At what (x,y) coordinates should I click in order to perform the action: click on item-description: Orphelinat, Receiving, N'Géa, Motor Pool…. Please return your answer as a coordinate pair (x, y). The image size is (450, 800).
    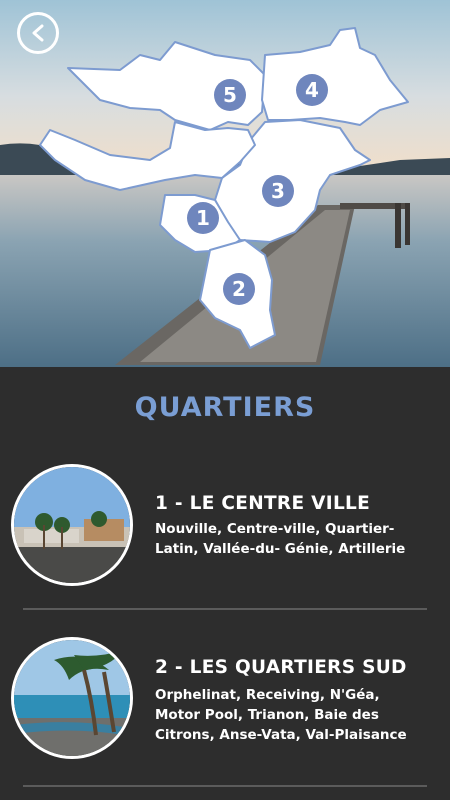
    Looking at the image, I should click on (281, 715).